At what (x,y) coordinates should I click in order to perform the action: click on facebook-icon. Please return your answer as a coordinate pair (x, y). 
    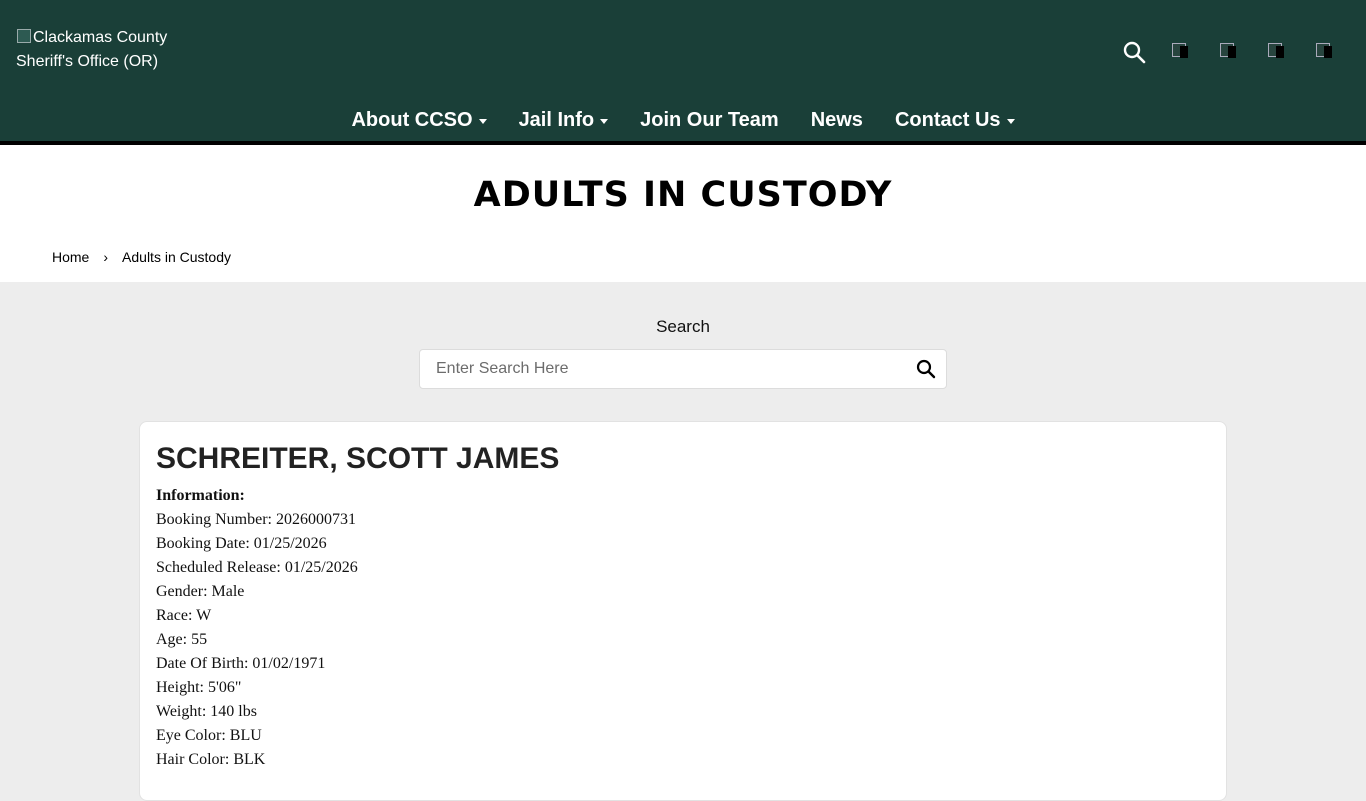
    Looking at the image, I should click on (1182, 52).